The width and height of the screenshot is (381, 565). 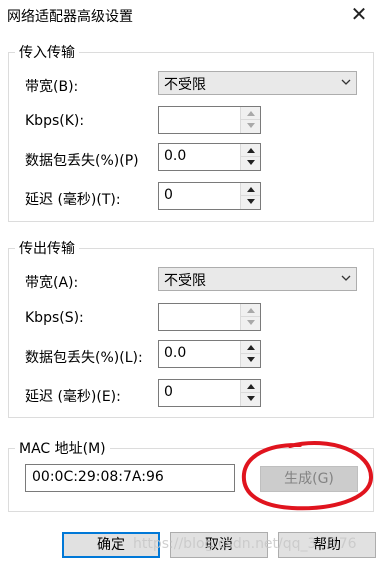 What do you see at coordinates (359, 14) in the screenshot?
I see `close-icon: ✕` at bounding box center [359, 14].